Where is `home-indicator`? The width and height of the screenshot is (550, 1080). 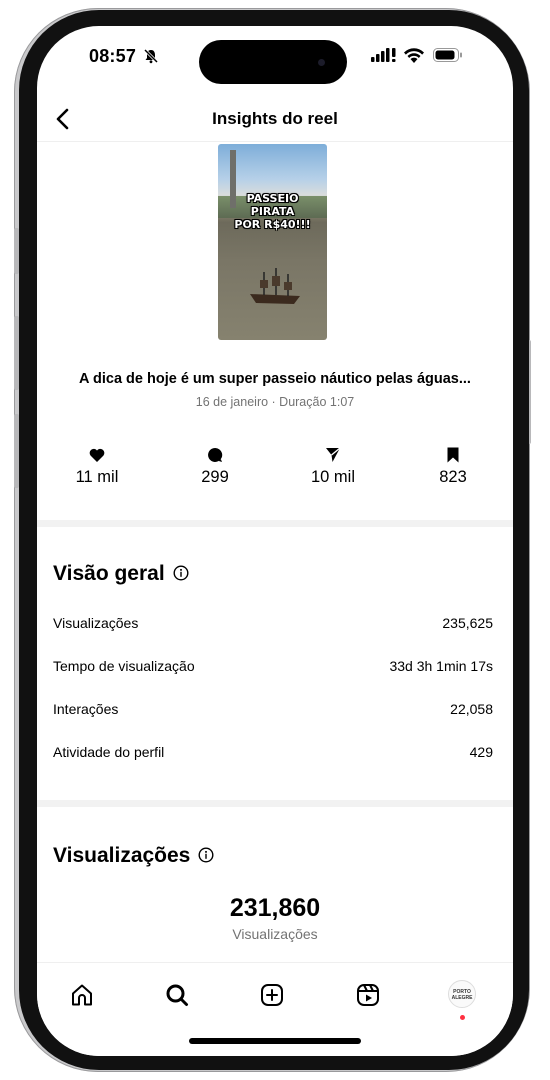 home-indicator is located at coordinates (275, 1041).